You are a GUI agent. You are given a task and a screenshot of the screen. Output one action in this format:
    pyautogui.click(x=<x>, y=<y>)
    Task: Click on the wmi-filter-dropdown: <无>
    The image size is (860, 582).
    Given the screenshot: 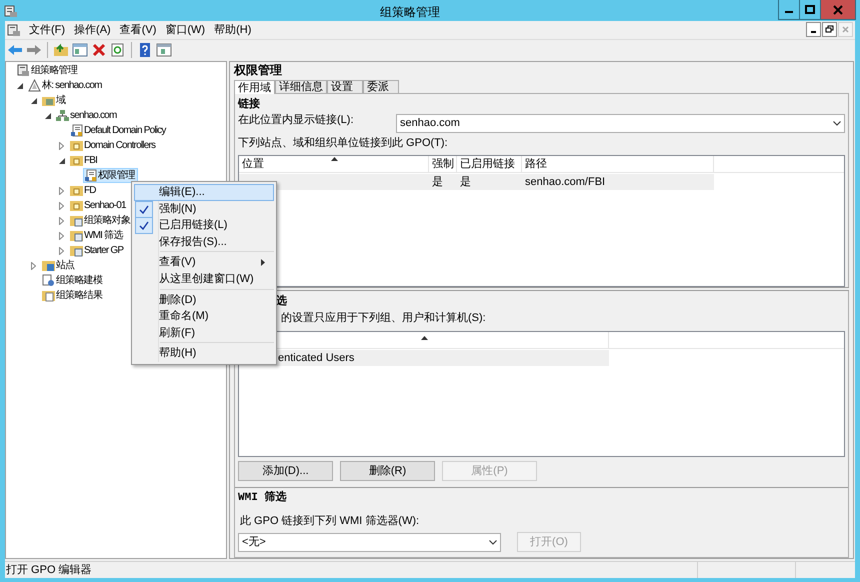 What is the action you would take?
    pyautogui.click(x=369, y=542)
    